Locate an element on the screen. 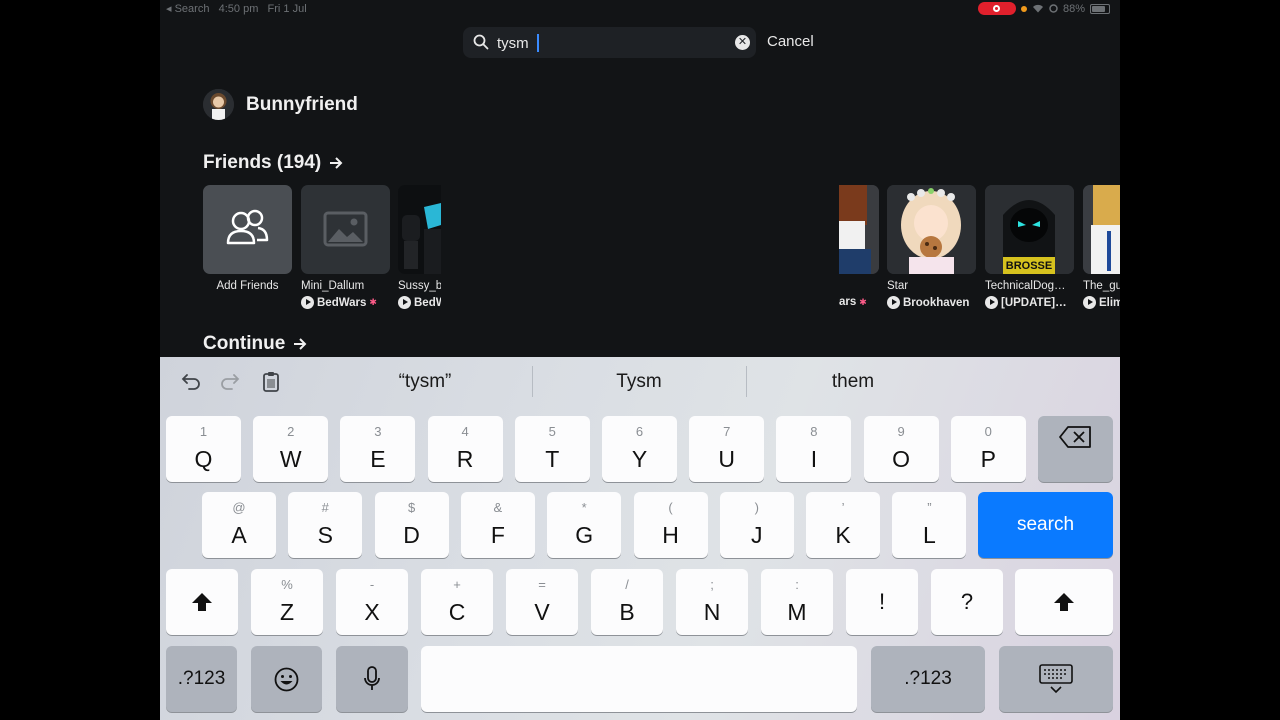 This screenshot has width=1280, height=720. space-key is located at coordinates (639, 679).